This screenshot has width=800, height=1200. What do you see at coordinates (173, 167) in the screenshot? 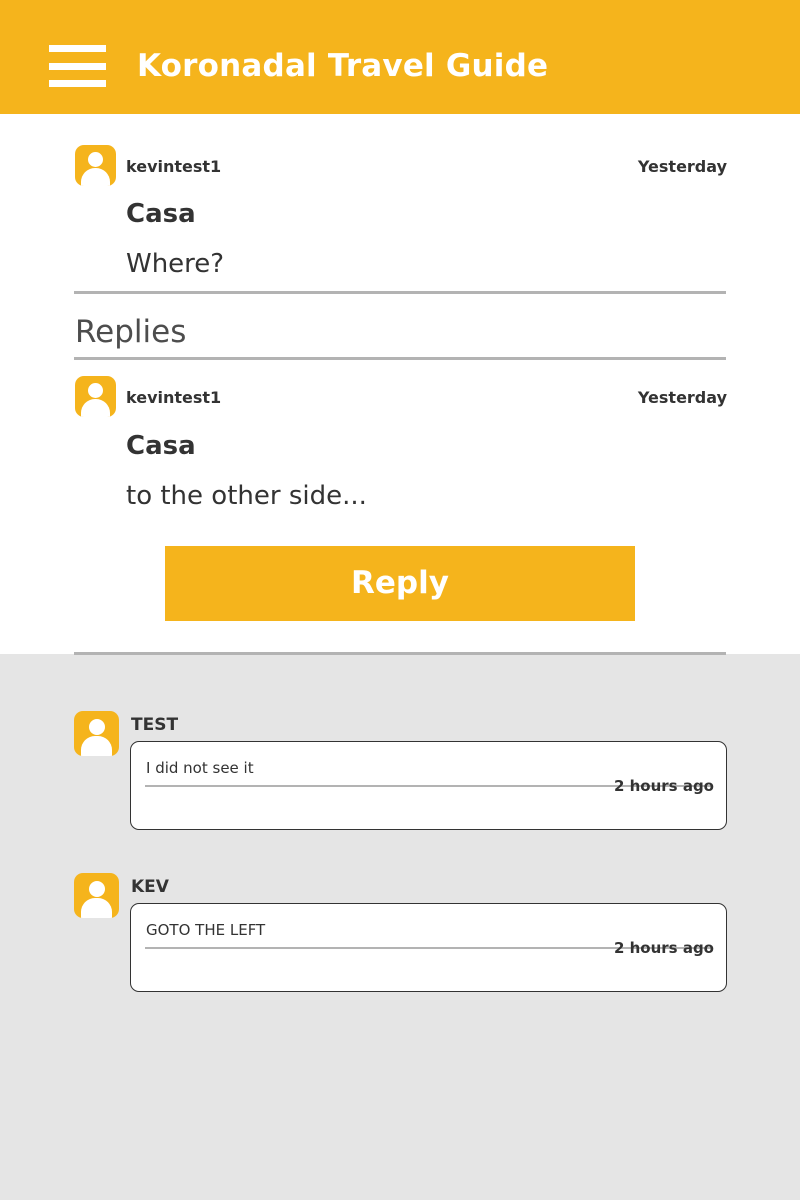
I see `post-username: kevintest1` at bounding box center [173, 167].